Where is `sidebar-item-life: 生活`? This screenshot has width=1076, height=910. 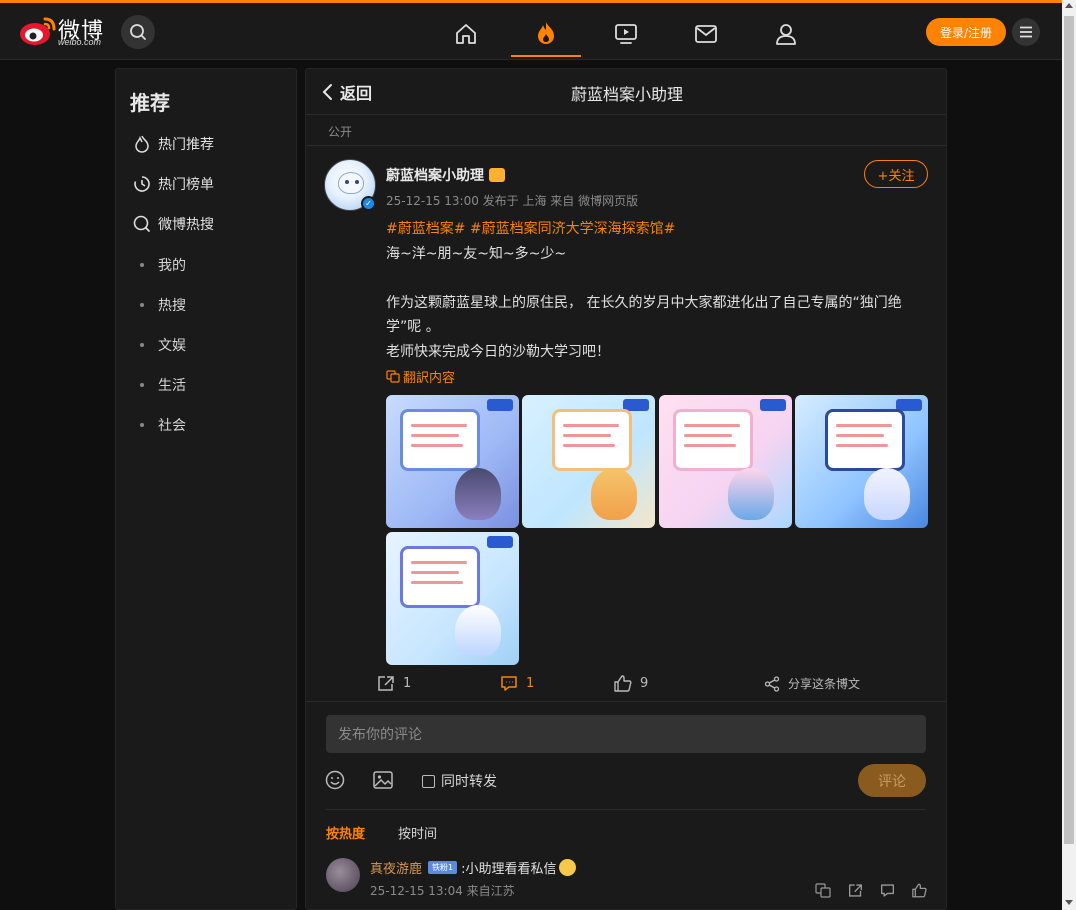 sidebar-item-life: 生活 is located at coordinates (163, 385).